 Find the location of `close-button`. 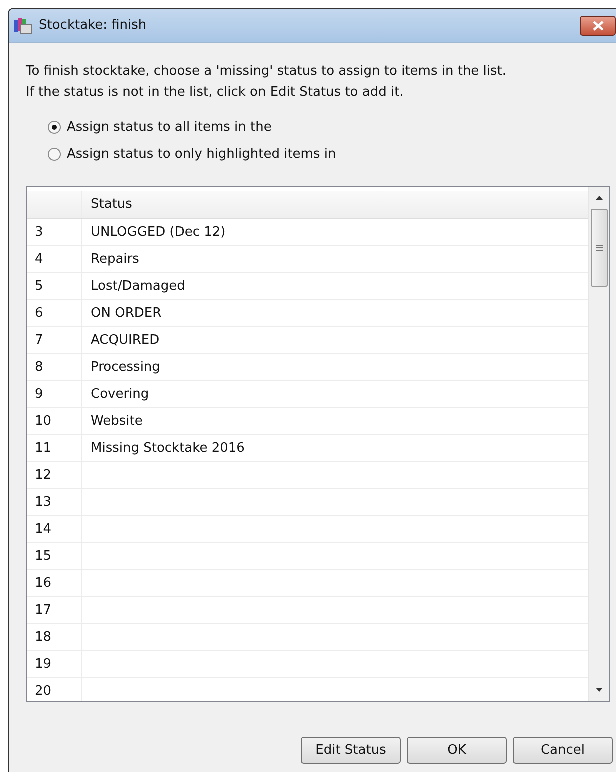

close-button is located at coordinates (598, 26).